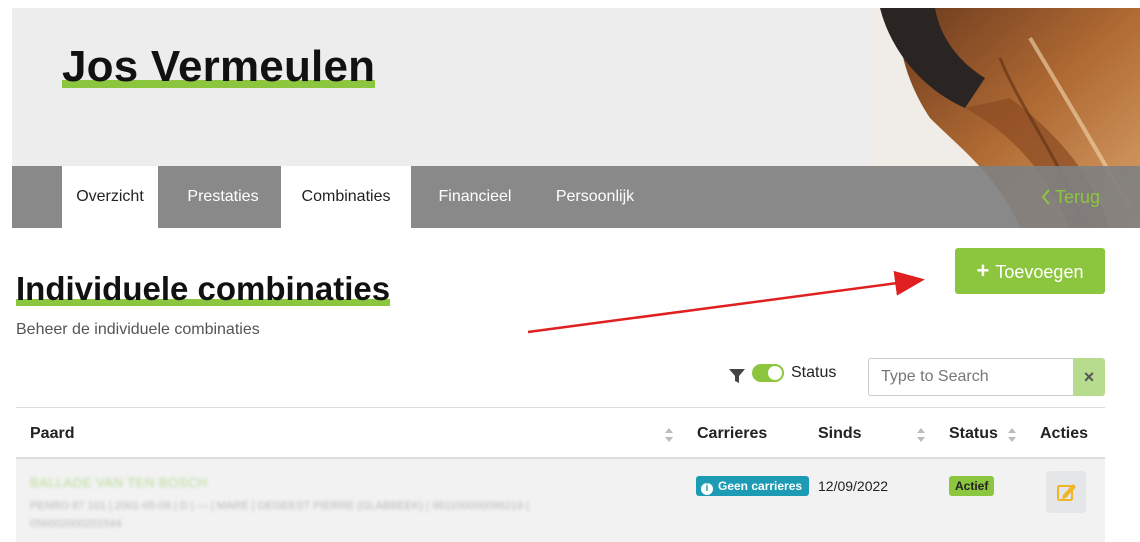 Image resolution: width=1140 pixels, height=542 pixels. I want to click on column-acties: Acties, so click(1064, 433).